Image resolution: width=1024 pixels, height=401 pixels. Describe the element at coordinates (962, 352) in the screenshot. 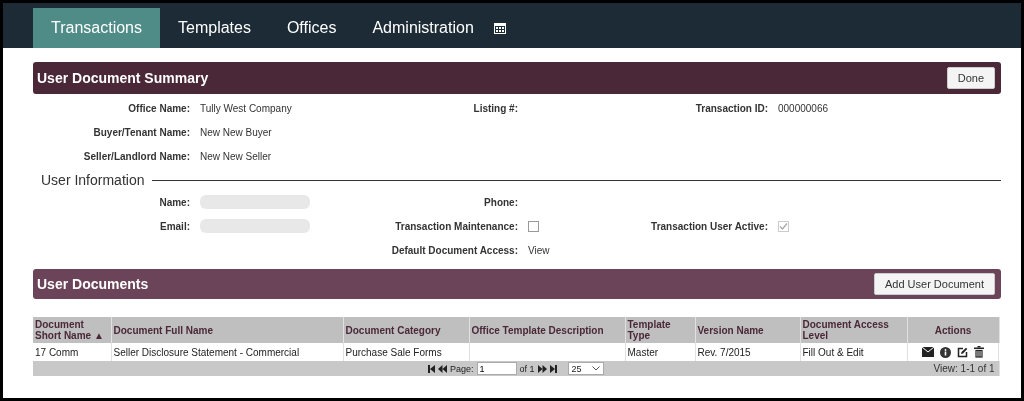

I see `edit-icon` at that location.